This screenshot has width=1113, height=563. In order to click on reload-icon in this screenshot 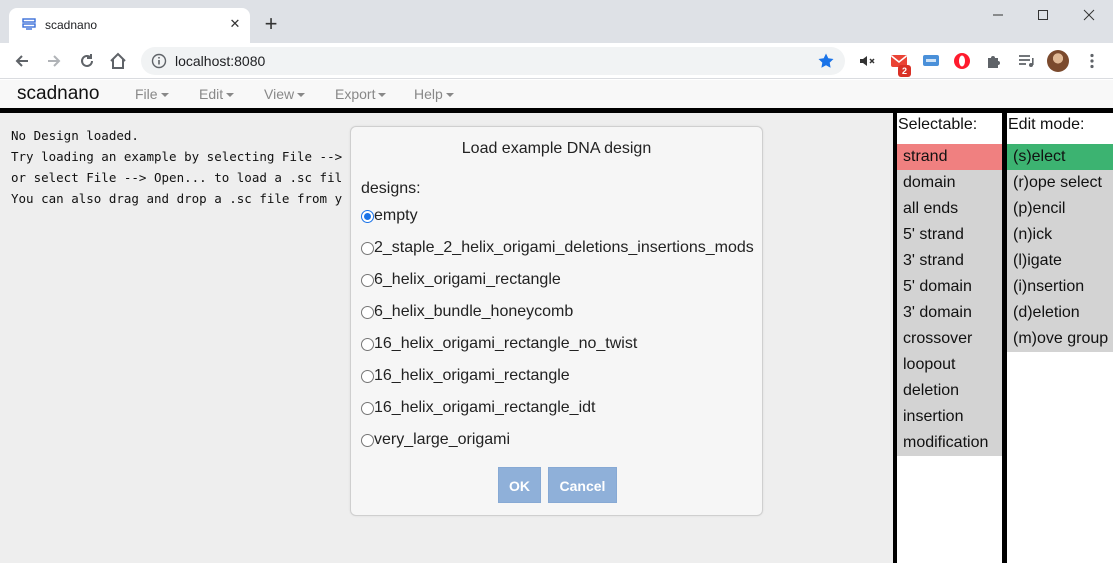, I will do `click(87, 61)`.